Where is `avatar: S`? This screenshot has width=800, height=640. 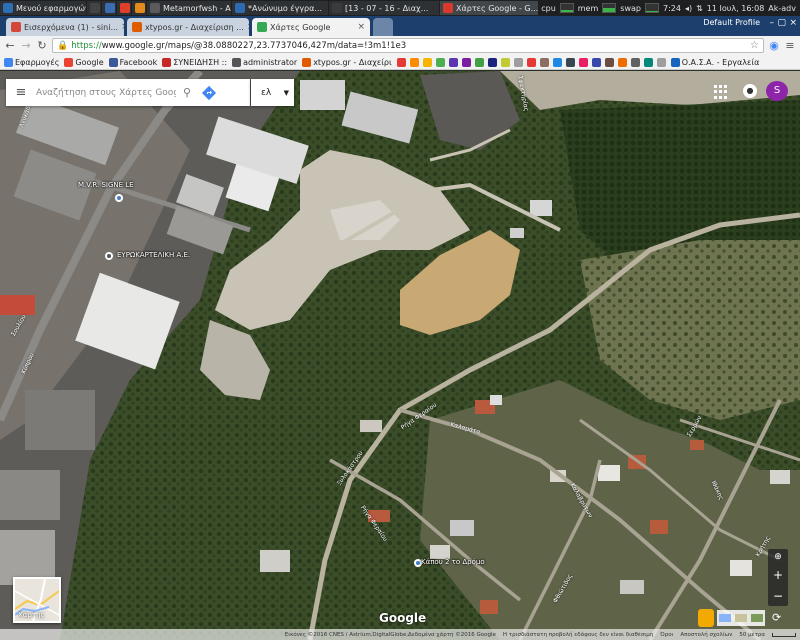
avatar: S is located at coordinates (777, 91).